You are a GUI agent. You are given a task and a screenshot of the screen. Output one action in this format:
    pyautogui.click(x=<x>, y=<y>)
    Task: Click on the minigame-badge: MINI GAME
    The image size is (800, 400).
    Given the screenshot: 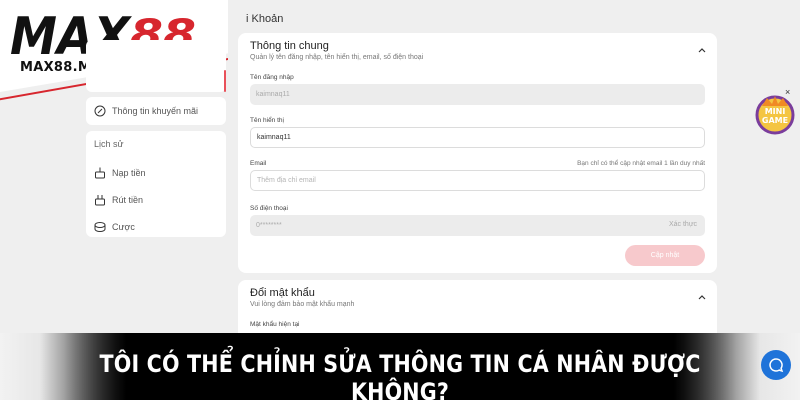 What is the action you would take?
    pyautogui.click(x=775, y=115)
    